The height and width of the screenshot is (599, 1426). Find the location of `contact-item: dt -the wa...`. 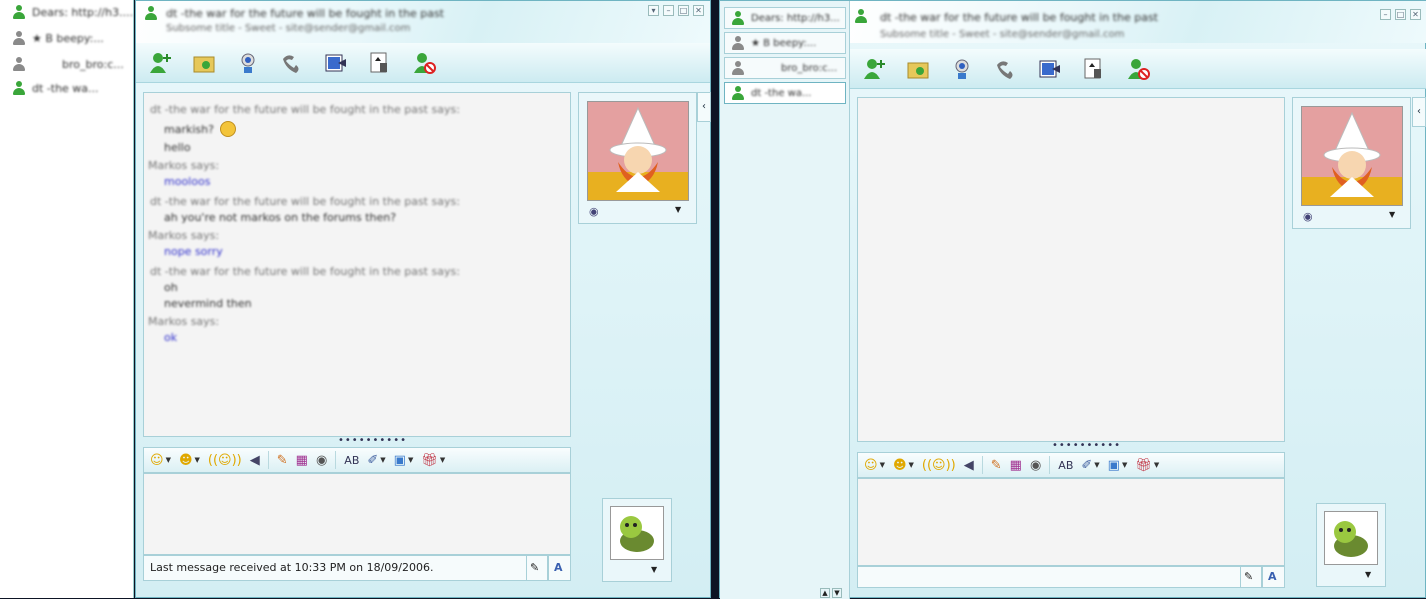

contact-item: dt -the wa... is located at coordinates (67, 88).